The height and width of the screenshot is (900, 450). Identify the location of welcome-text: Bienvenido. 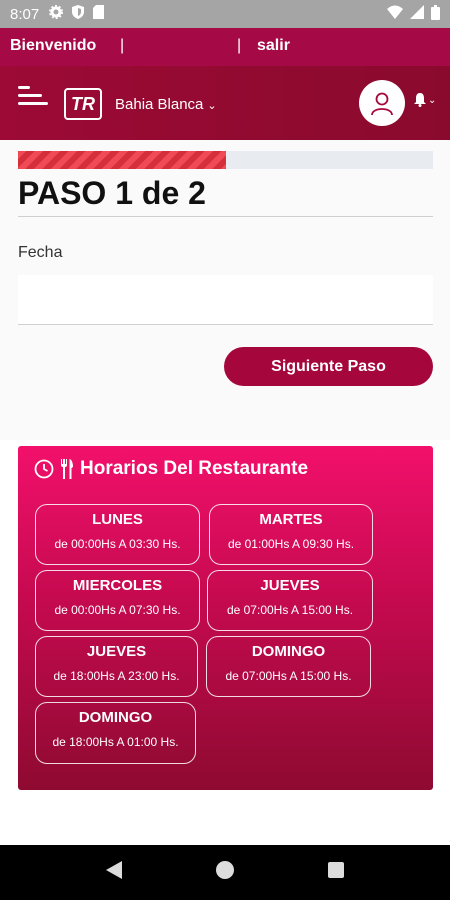
(53, 45).